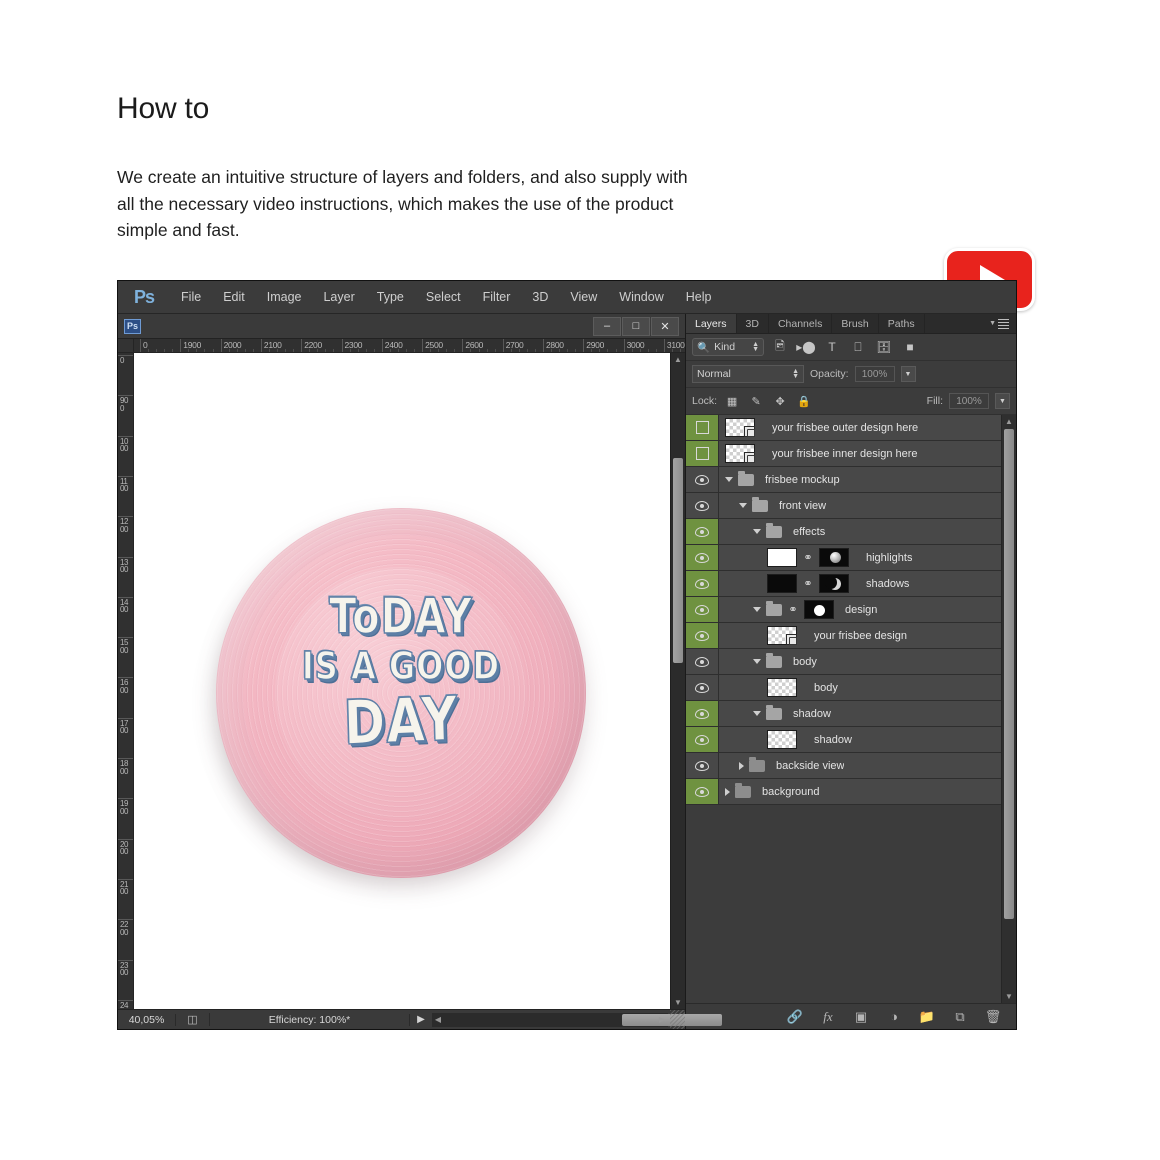 The image size is (1160, 1160). Describe the element at coordinates (969, 401) in the screenshot. I see `fill-value: 100%` at that location.